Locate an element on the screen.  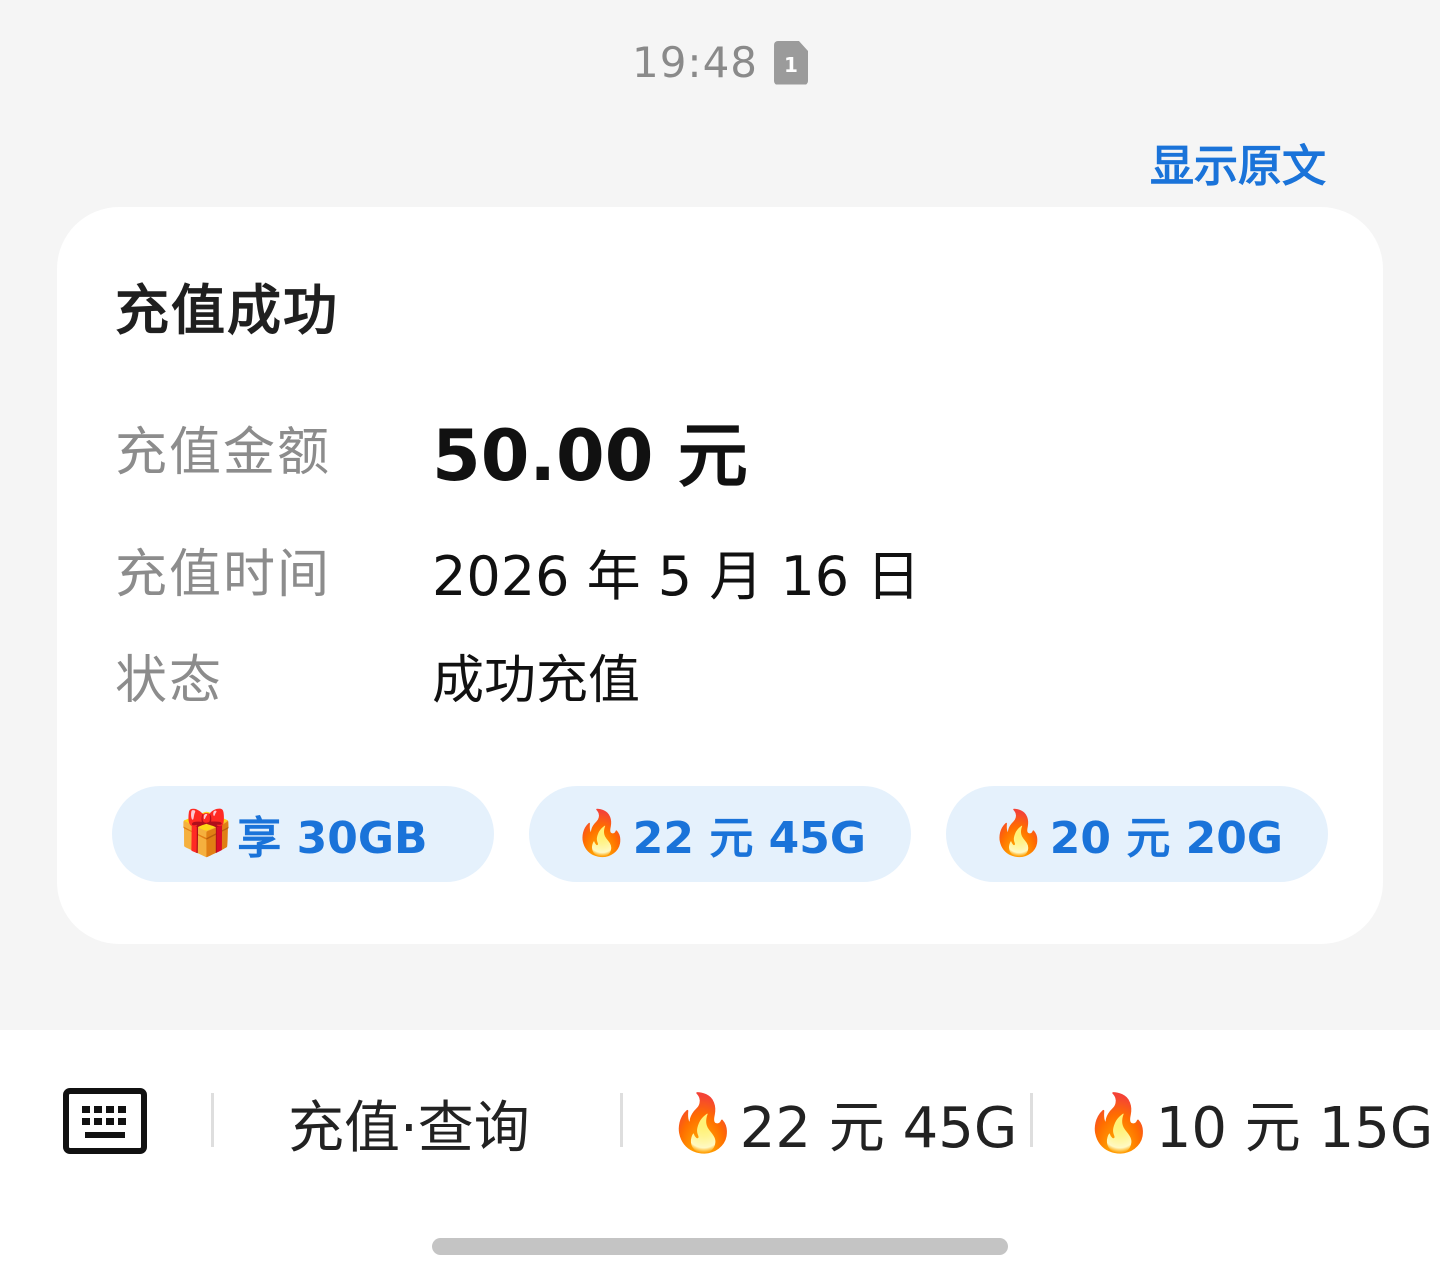
sim-slot-number: 1 is located at coordinates (791, 64).